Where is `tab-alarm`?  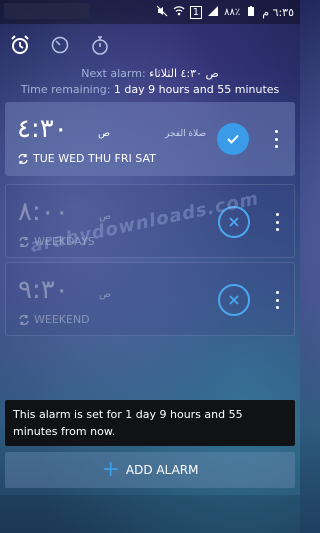
tab-alarm is located at coordinates (20, 45).